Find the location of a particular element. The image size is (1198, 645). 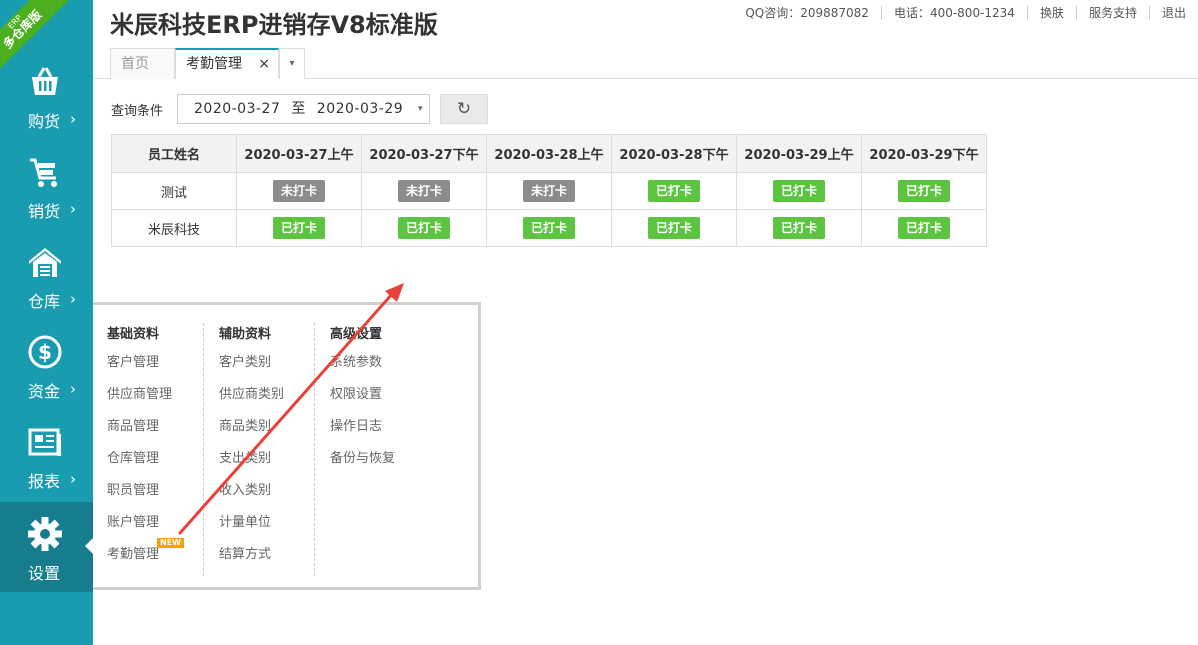

table-row: 米辰科技 已打卡 已打卡 已打卡 已打卡 已打卡 已打卡 is located at coordinates (549, 228).